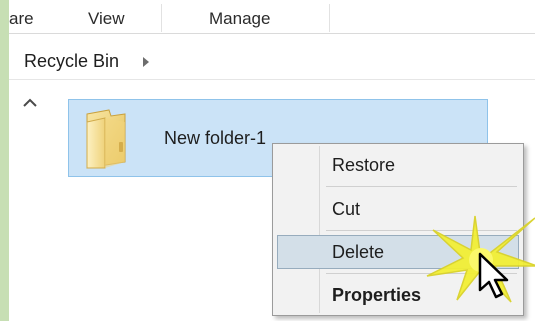 The height and width of the screenshot is (321, 535). What do you see at coordinates (105, 139) in the screenshot?
I see `folder-icon` at bounding box center [105, 139].